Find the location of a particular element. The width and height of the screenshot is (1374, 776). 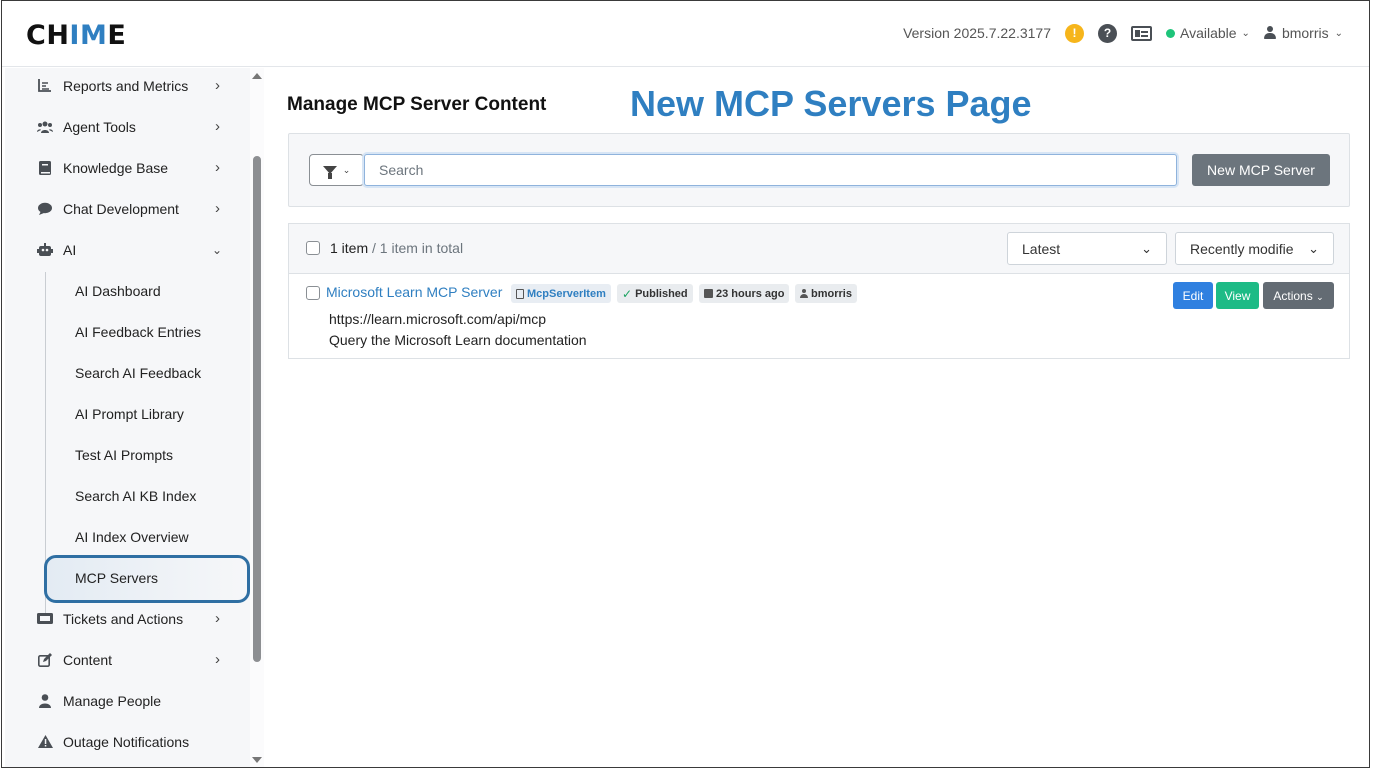

users-icon is located at coordinates (45, 127).